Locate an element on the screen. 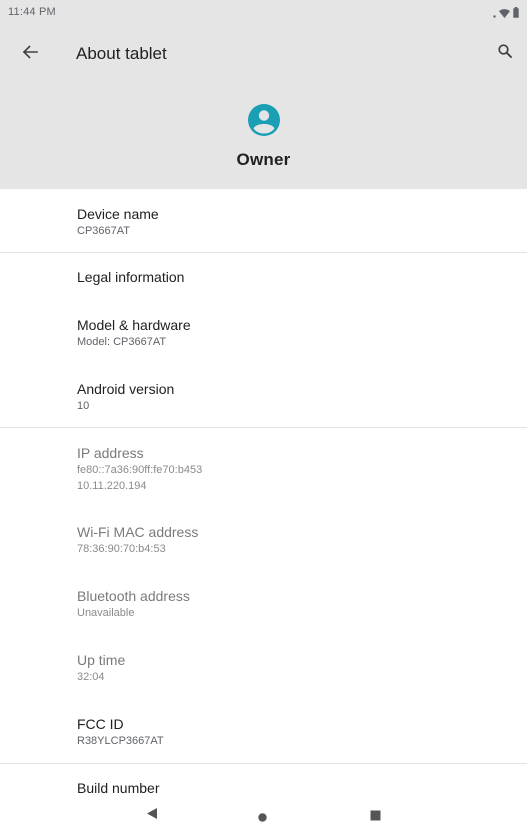 The width and height of the screenshot is (527, 825). legal-information-item: Legal information is located at coordinates (263, 277).